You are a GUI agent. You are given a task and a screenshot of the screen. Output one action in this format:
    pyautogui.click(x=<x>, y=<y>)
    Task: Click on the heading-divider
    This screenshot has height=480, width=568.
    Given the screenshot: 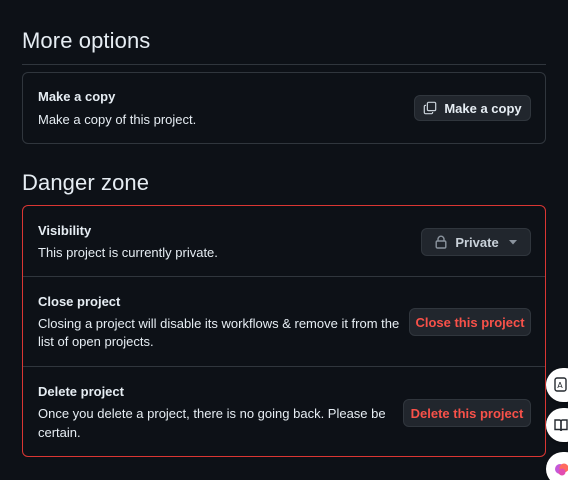 What is the action you would take?
    pyautogui.click(x=284, y=64)
    